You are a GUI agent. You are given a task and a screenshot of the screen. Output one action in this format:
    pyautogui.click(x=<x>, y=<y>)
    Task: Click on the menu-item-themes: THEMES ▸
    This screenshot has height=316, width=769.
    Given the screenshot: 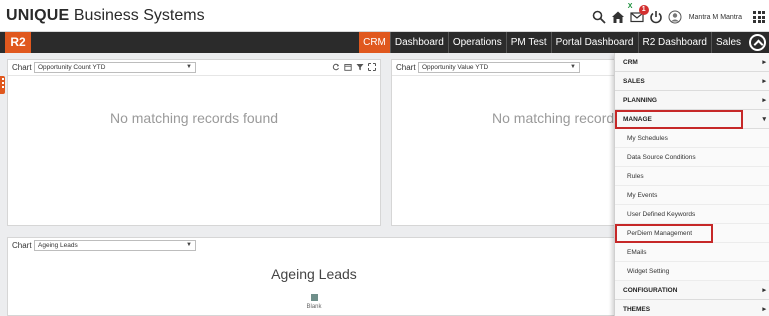 What is the action you would take?
    pyautogui.click(x=692, y=308)
    